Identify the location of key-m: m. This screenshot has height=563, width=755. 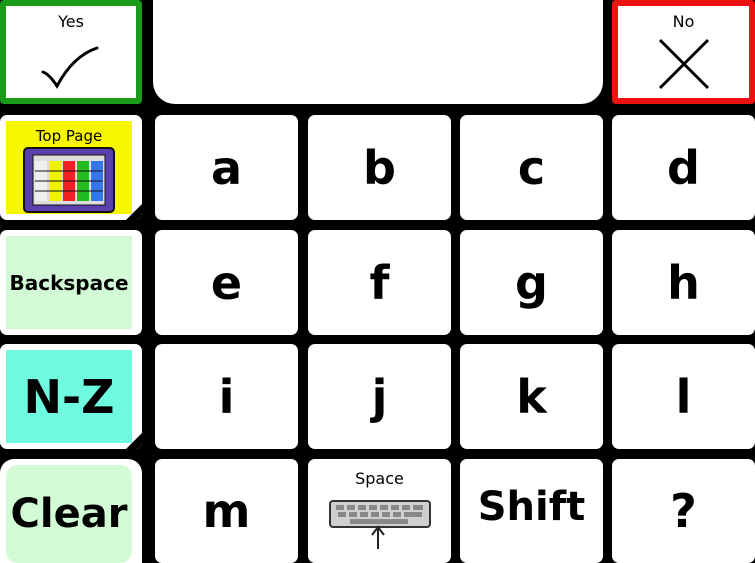
(226, 511).